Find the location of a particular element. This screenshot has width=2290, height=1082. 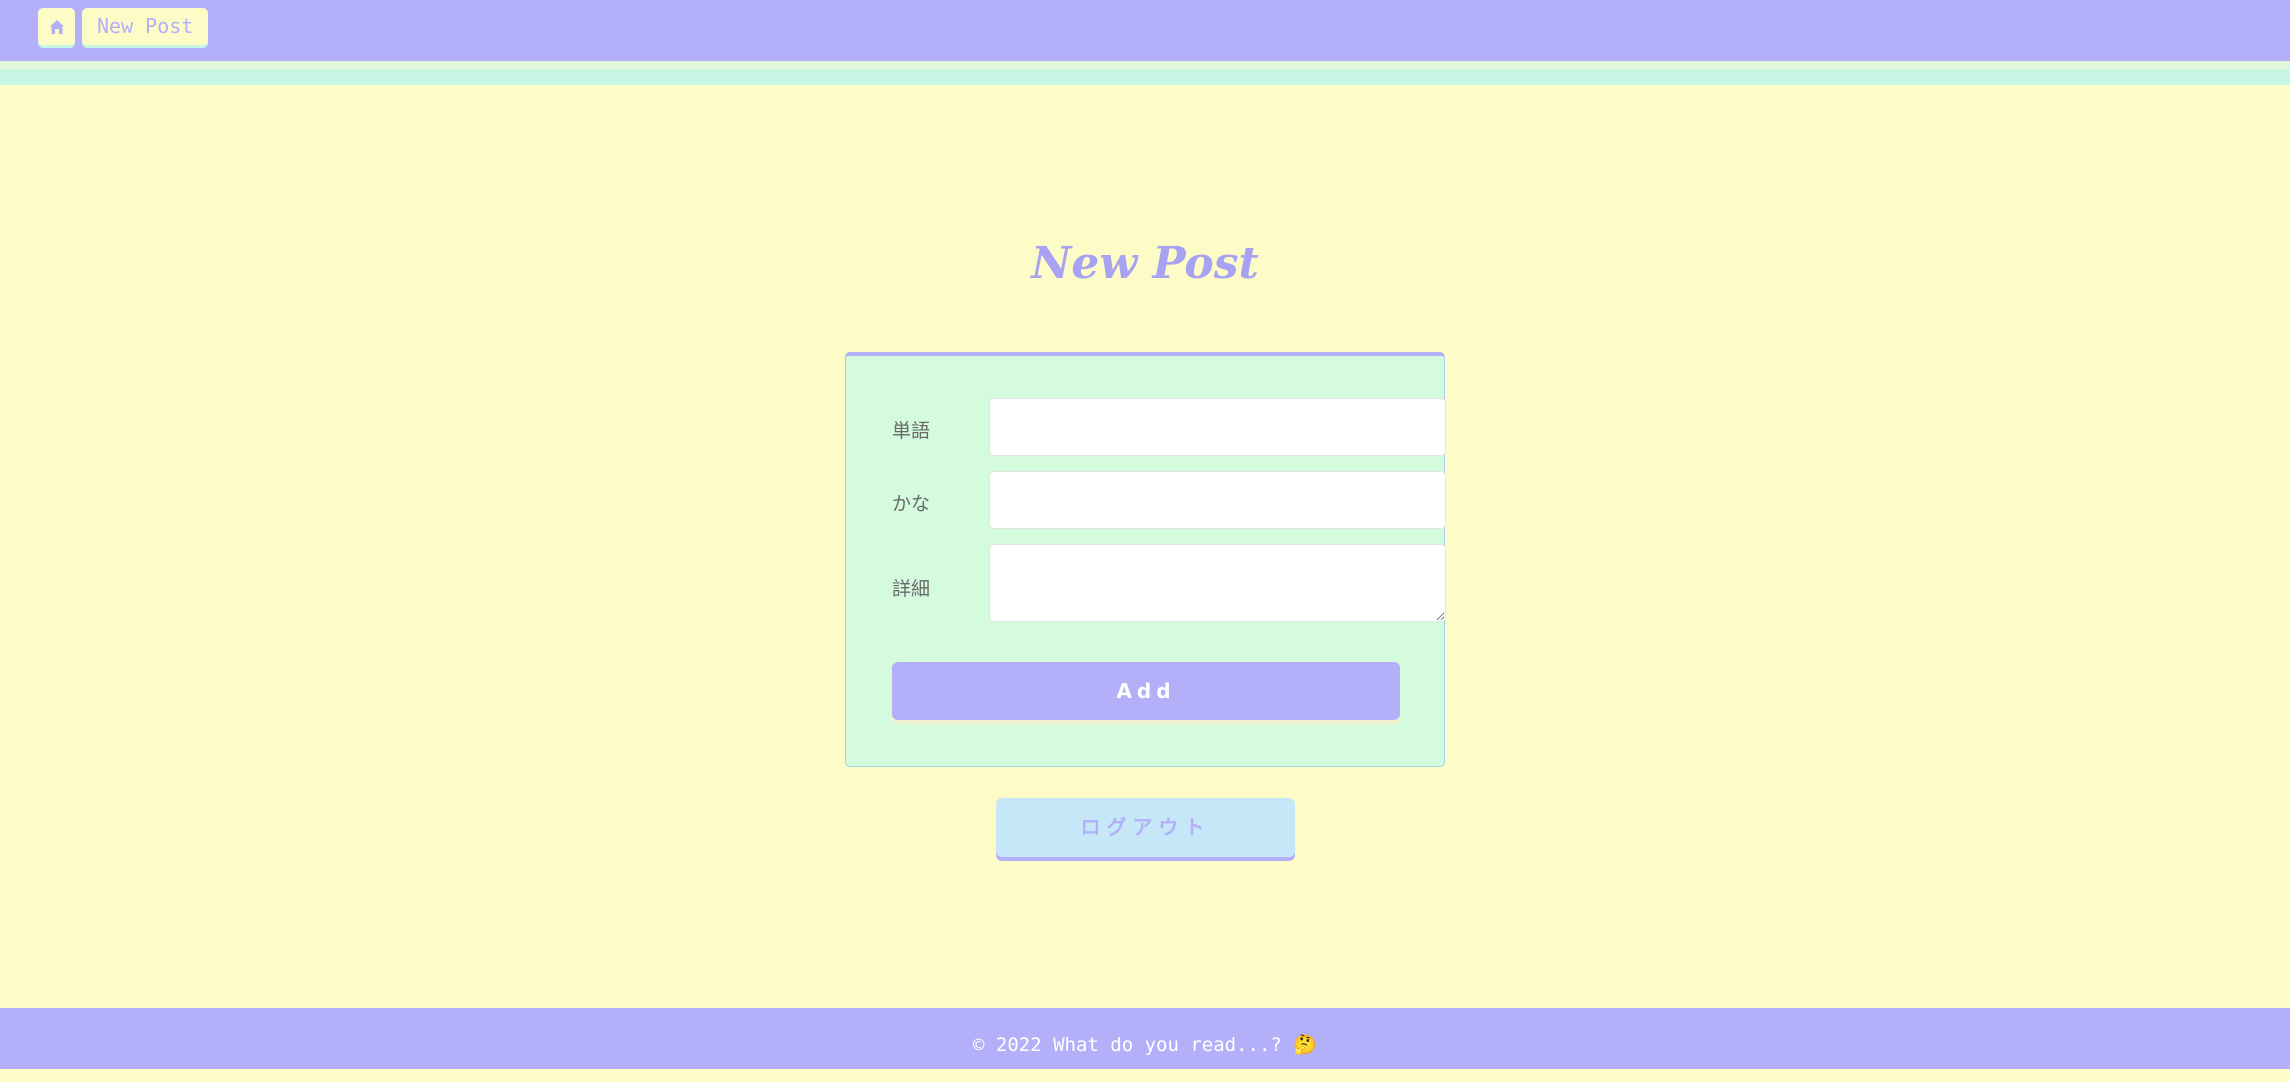

kana-label: かな is located at coordinates (911, 504).